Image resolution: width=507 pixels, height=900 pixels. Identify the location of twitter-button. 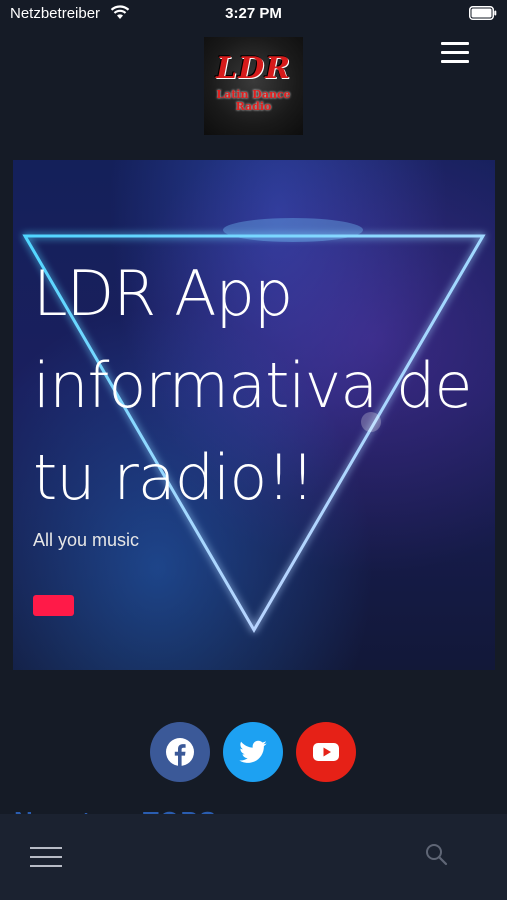
(253, 752).